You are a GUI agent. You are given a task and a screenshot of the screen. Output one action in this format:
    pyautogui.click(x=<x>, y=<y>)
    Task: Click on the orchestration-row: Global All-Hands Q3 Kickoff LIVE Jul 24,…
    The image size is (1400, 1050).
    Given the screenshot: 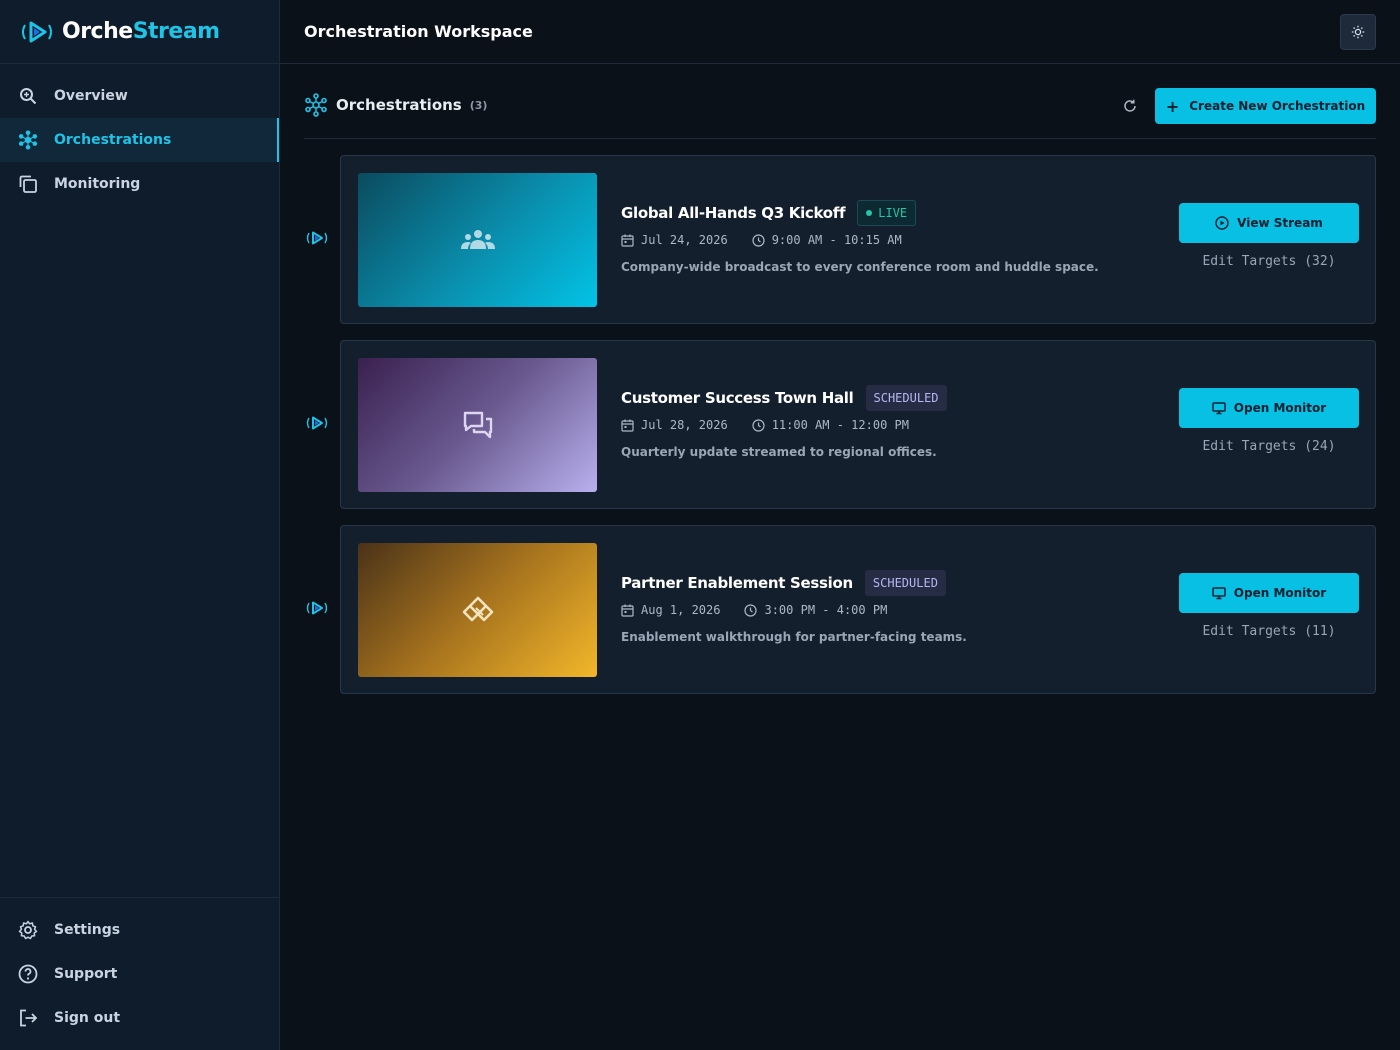 What is the action you would take?
    pyautogui.click(x=840, y=239)
    